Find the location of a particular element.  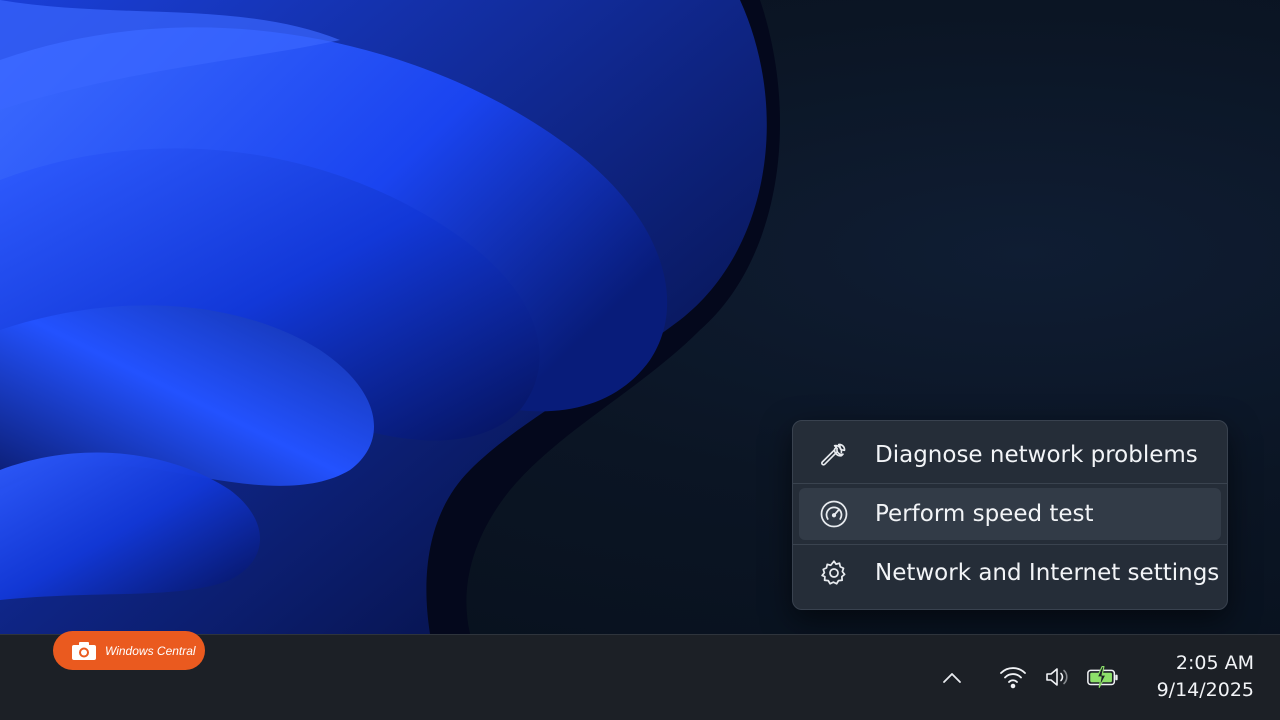

quick-settings-tray is located at coordinates (1058, 677).